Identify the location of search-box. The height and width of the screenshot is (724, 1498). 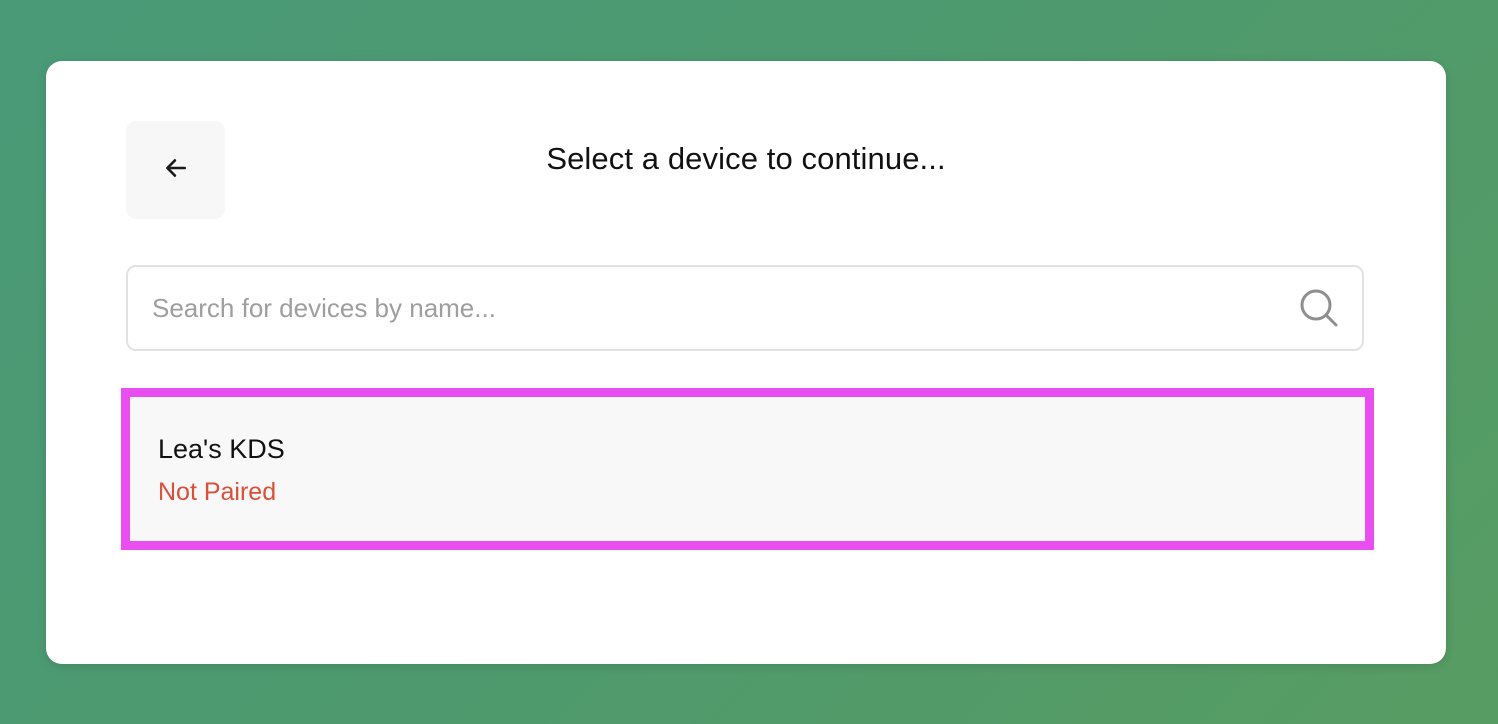
(745, 308).